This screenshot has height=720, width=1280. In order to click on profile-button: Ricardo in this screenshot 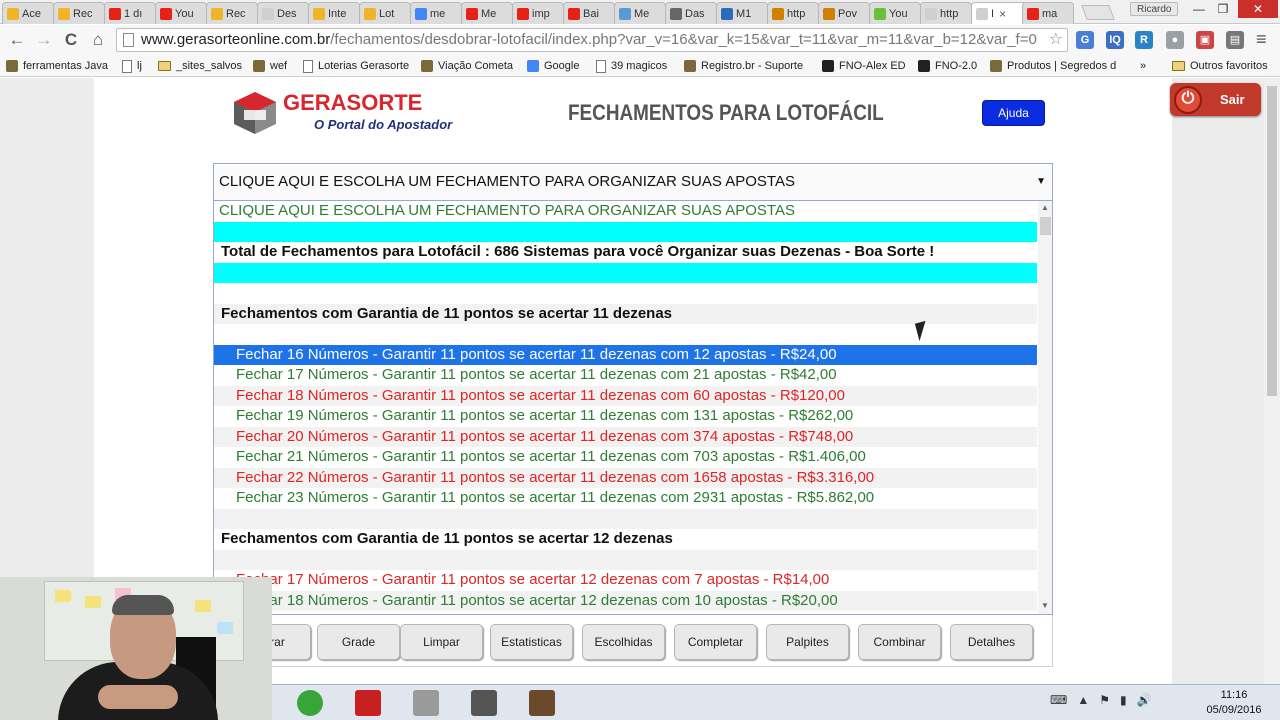, I will do `click(1154, 9)`.